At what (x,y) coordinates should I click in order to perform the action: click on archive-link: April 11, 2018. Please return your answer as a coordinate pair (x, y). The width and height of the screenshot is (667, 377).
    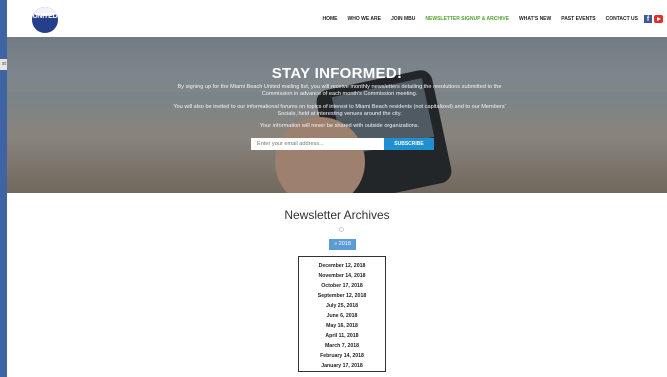
    Looking at the image, I should click on (342, 336).